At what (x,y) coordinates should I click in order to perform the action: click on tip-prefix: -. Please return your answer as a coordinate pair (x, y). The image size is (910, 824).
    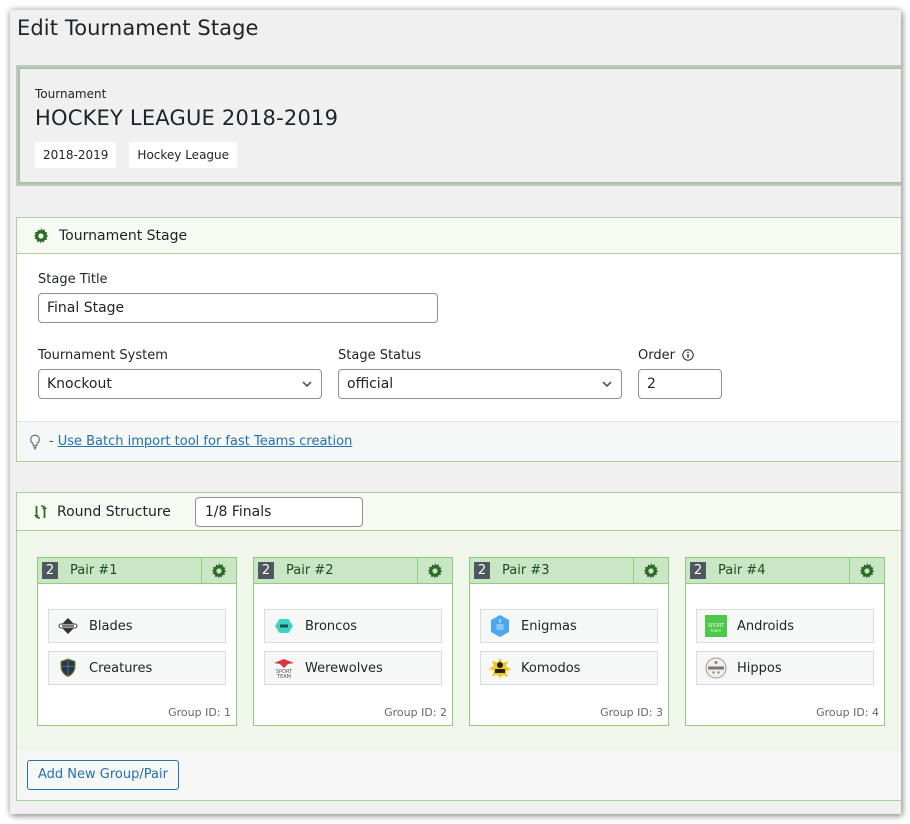
    Looking at the image, I should click on (51, 441).